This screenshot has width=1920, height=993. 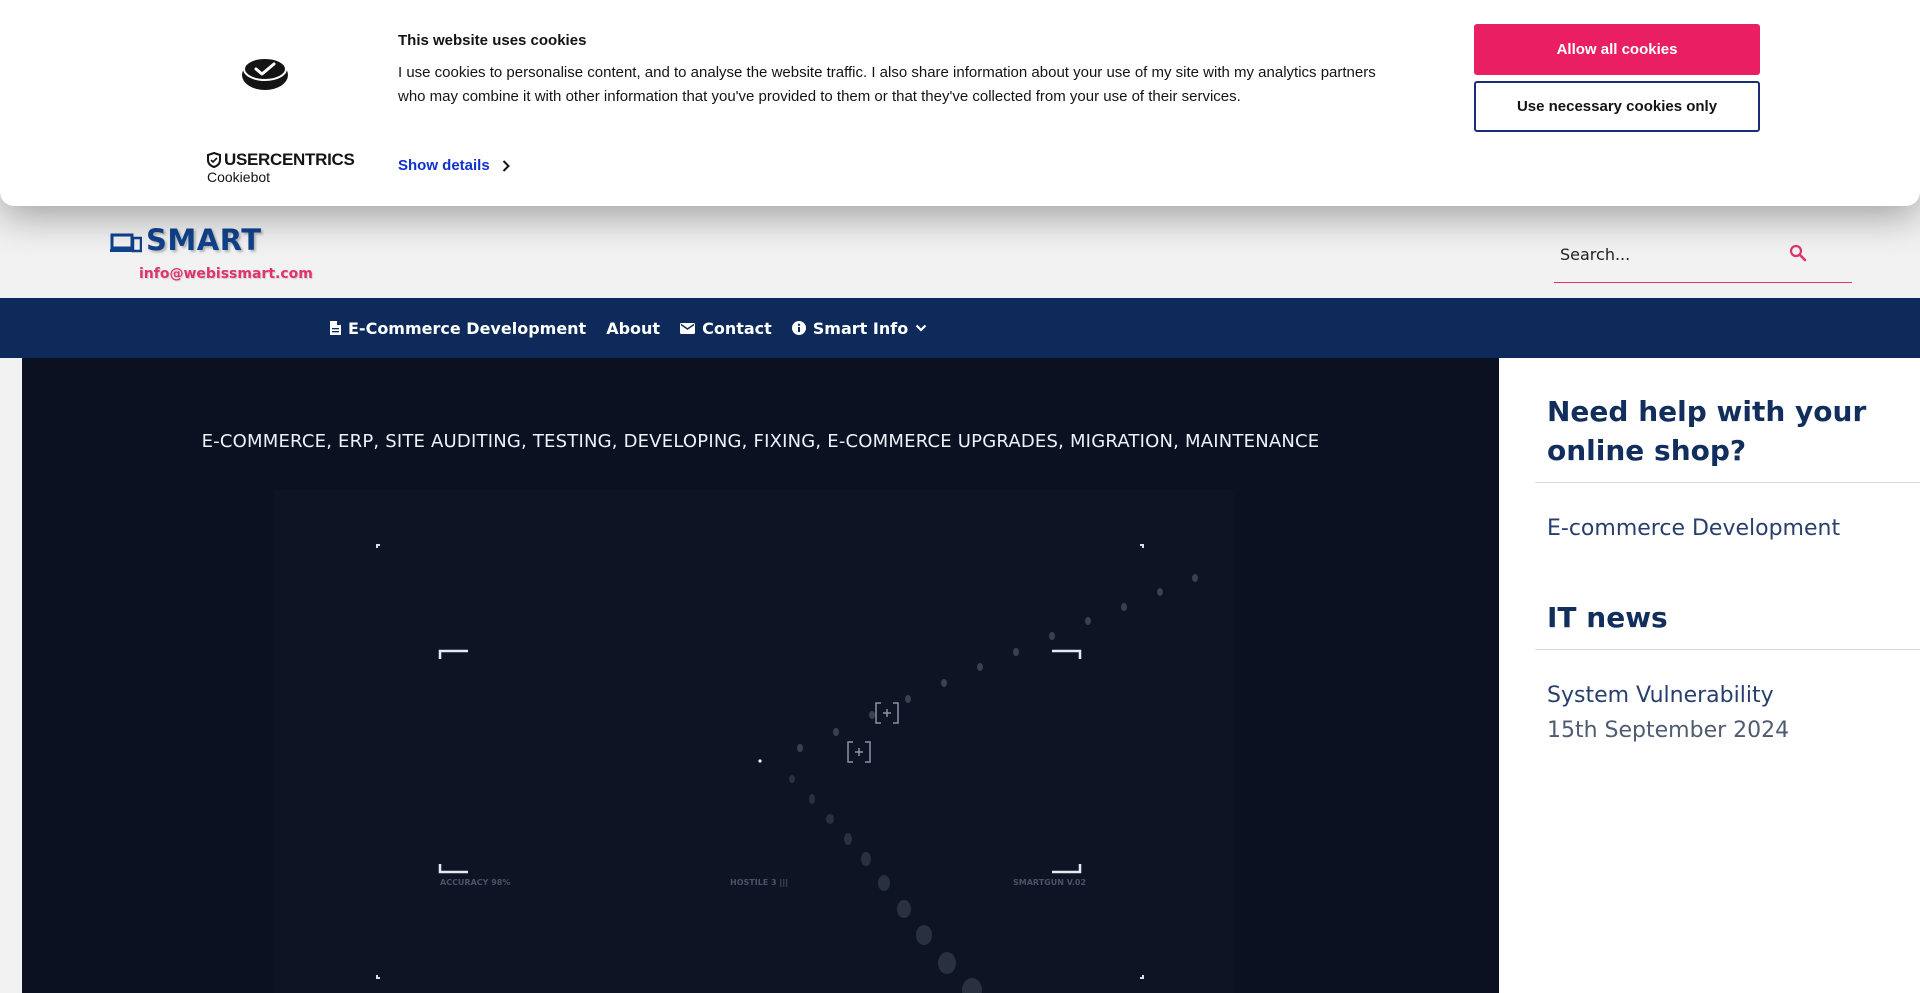 What do you see at coordinates (798, 328) in the screenshot?
I see `info-icon` at bounding box center [798, 328].